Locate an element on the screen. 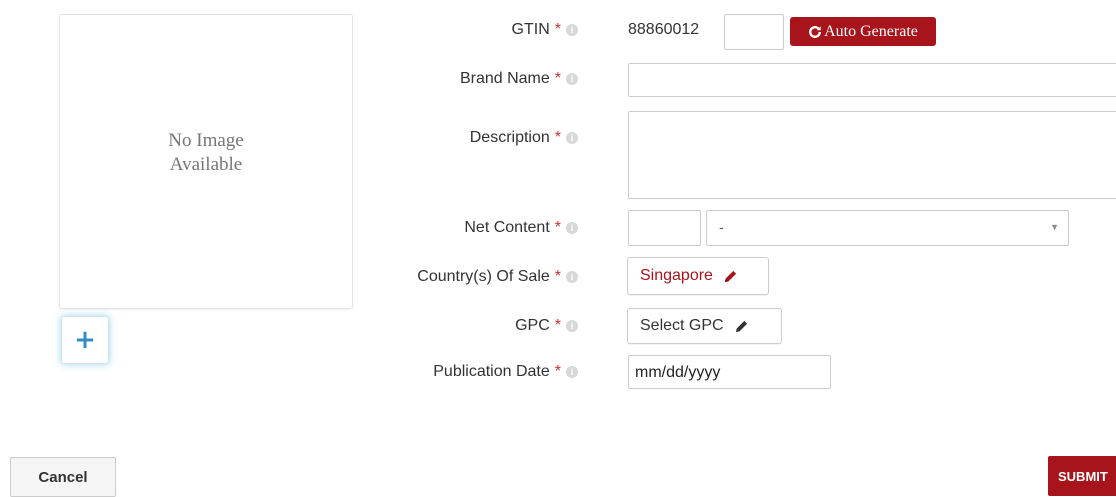 Image resolution: width=1116 pixels, height=497 pixels. refresh-icon is located at coordinates (815, 31).